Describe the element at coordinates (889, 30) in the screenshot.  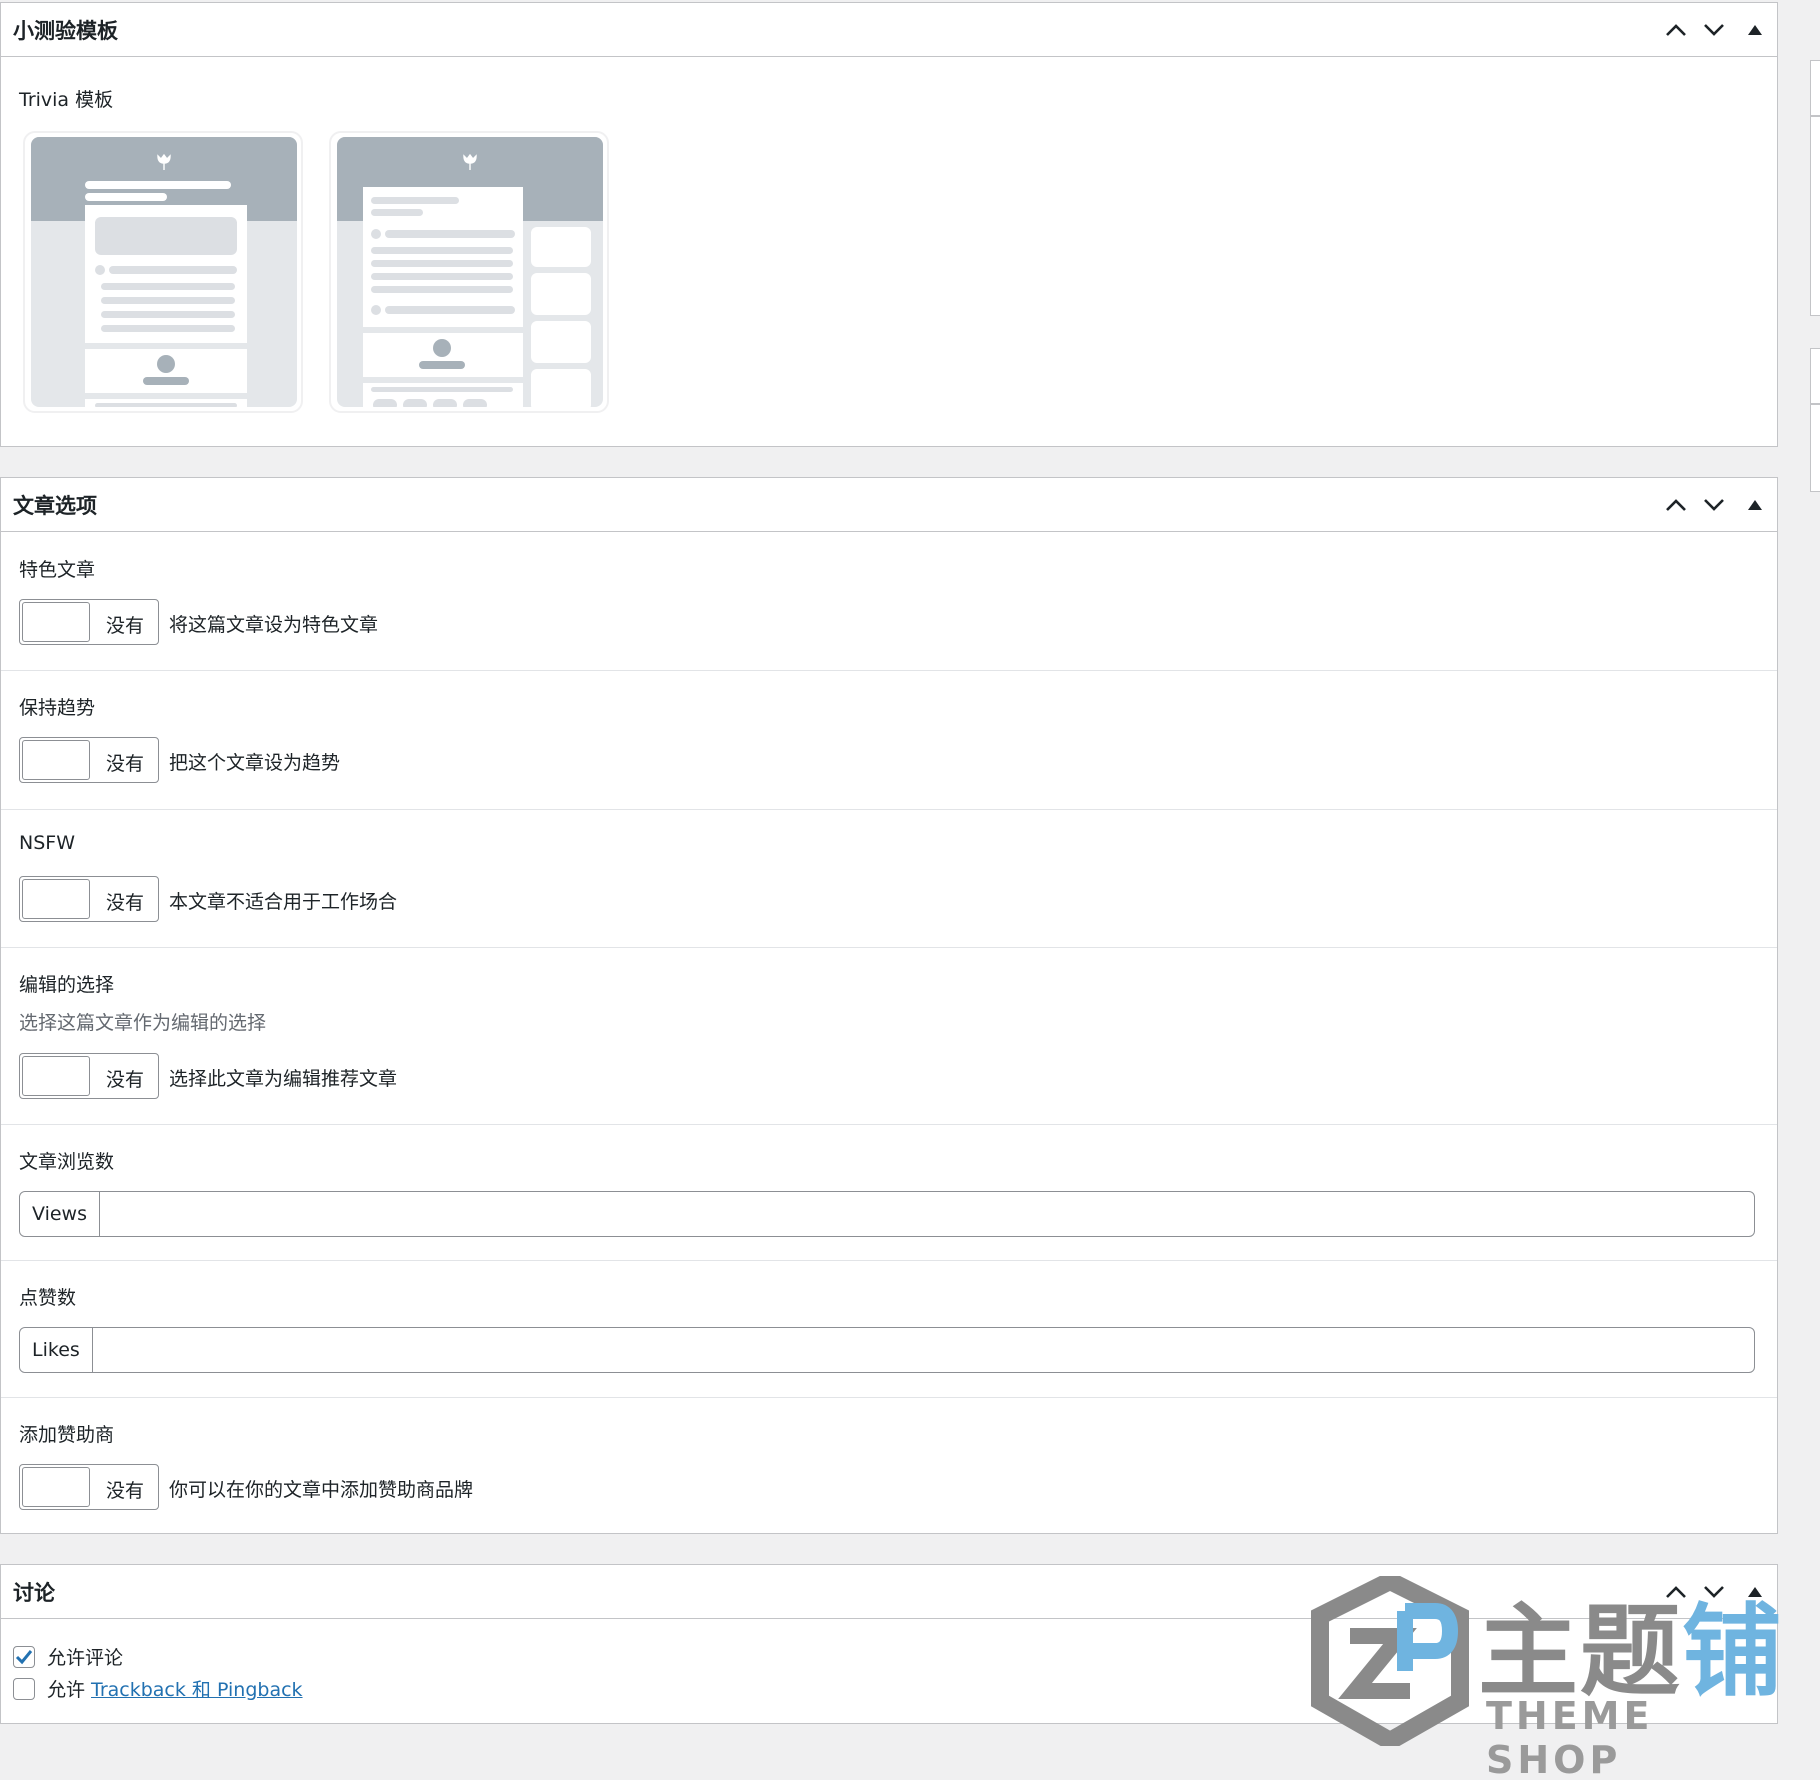
I see `quiz-template-header: 小测验模板` at that location.